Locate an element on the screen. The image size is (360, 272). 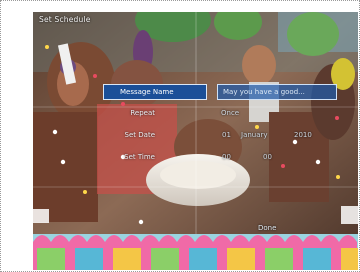
set-time-minute: 00 is located at coordinates (267, 157).